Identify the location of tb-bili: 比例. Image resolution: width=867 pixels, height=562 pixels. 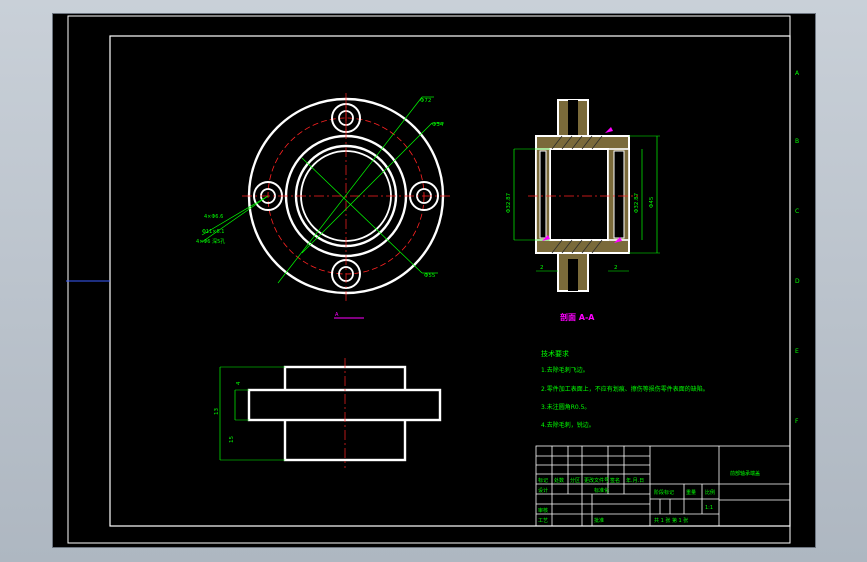
(710, 492).